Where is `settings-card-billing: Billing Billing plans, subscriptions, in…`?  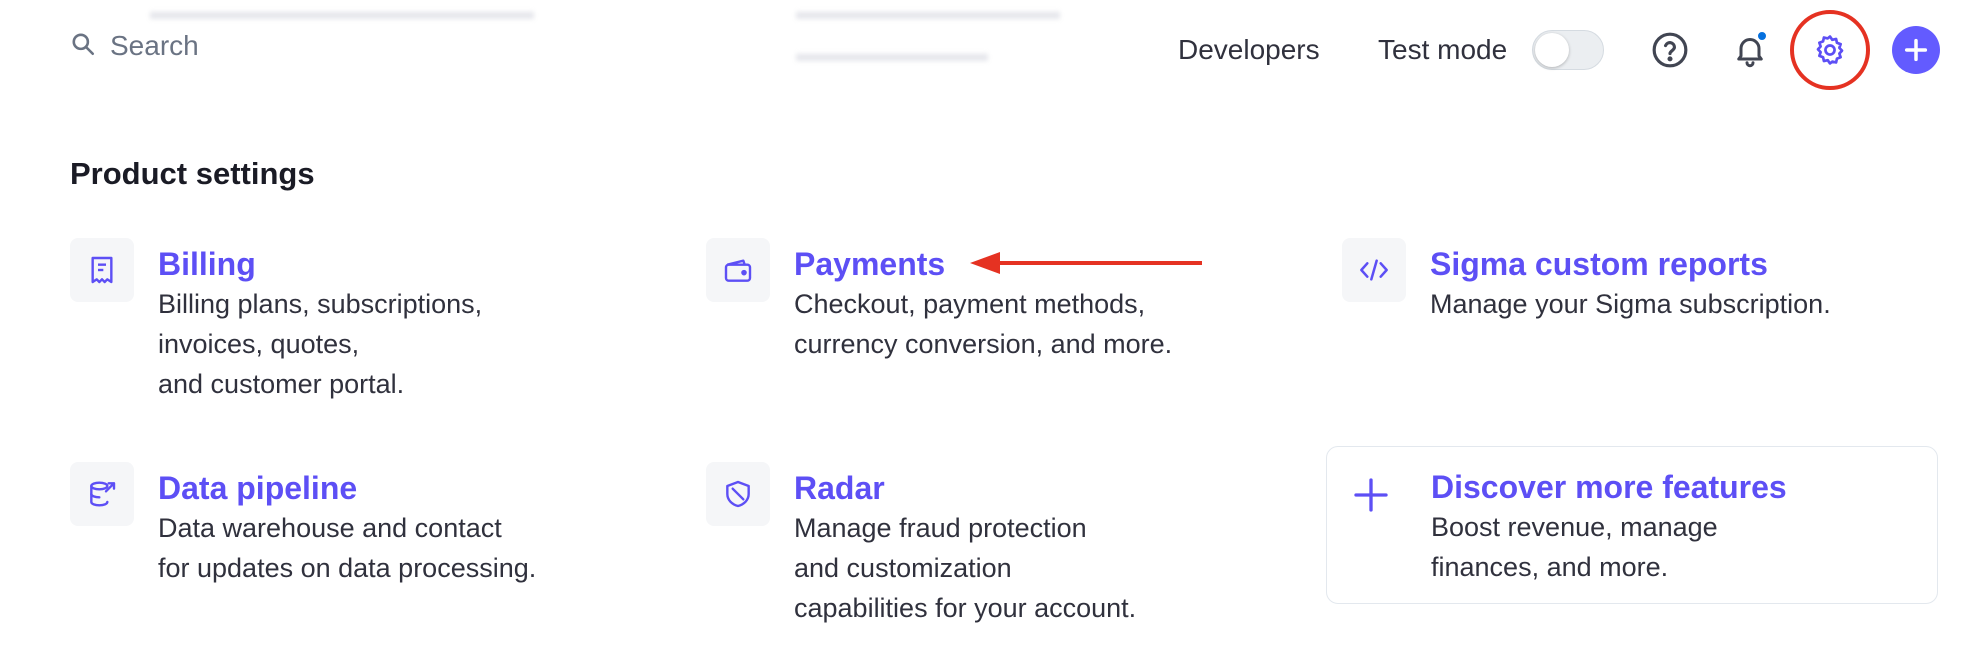 settings-card-billing: Billing Billing plans, subscriptions, in… is located at coordinates (276, 321).